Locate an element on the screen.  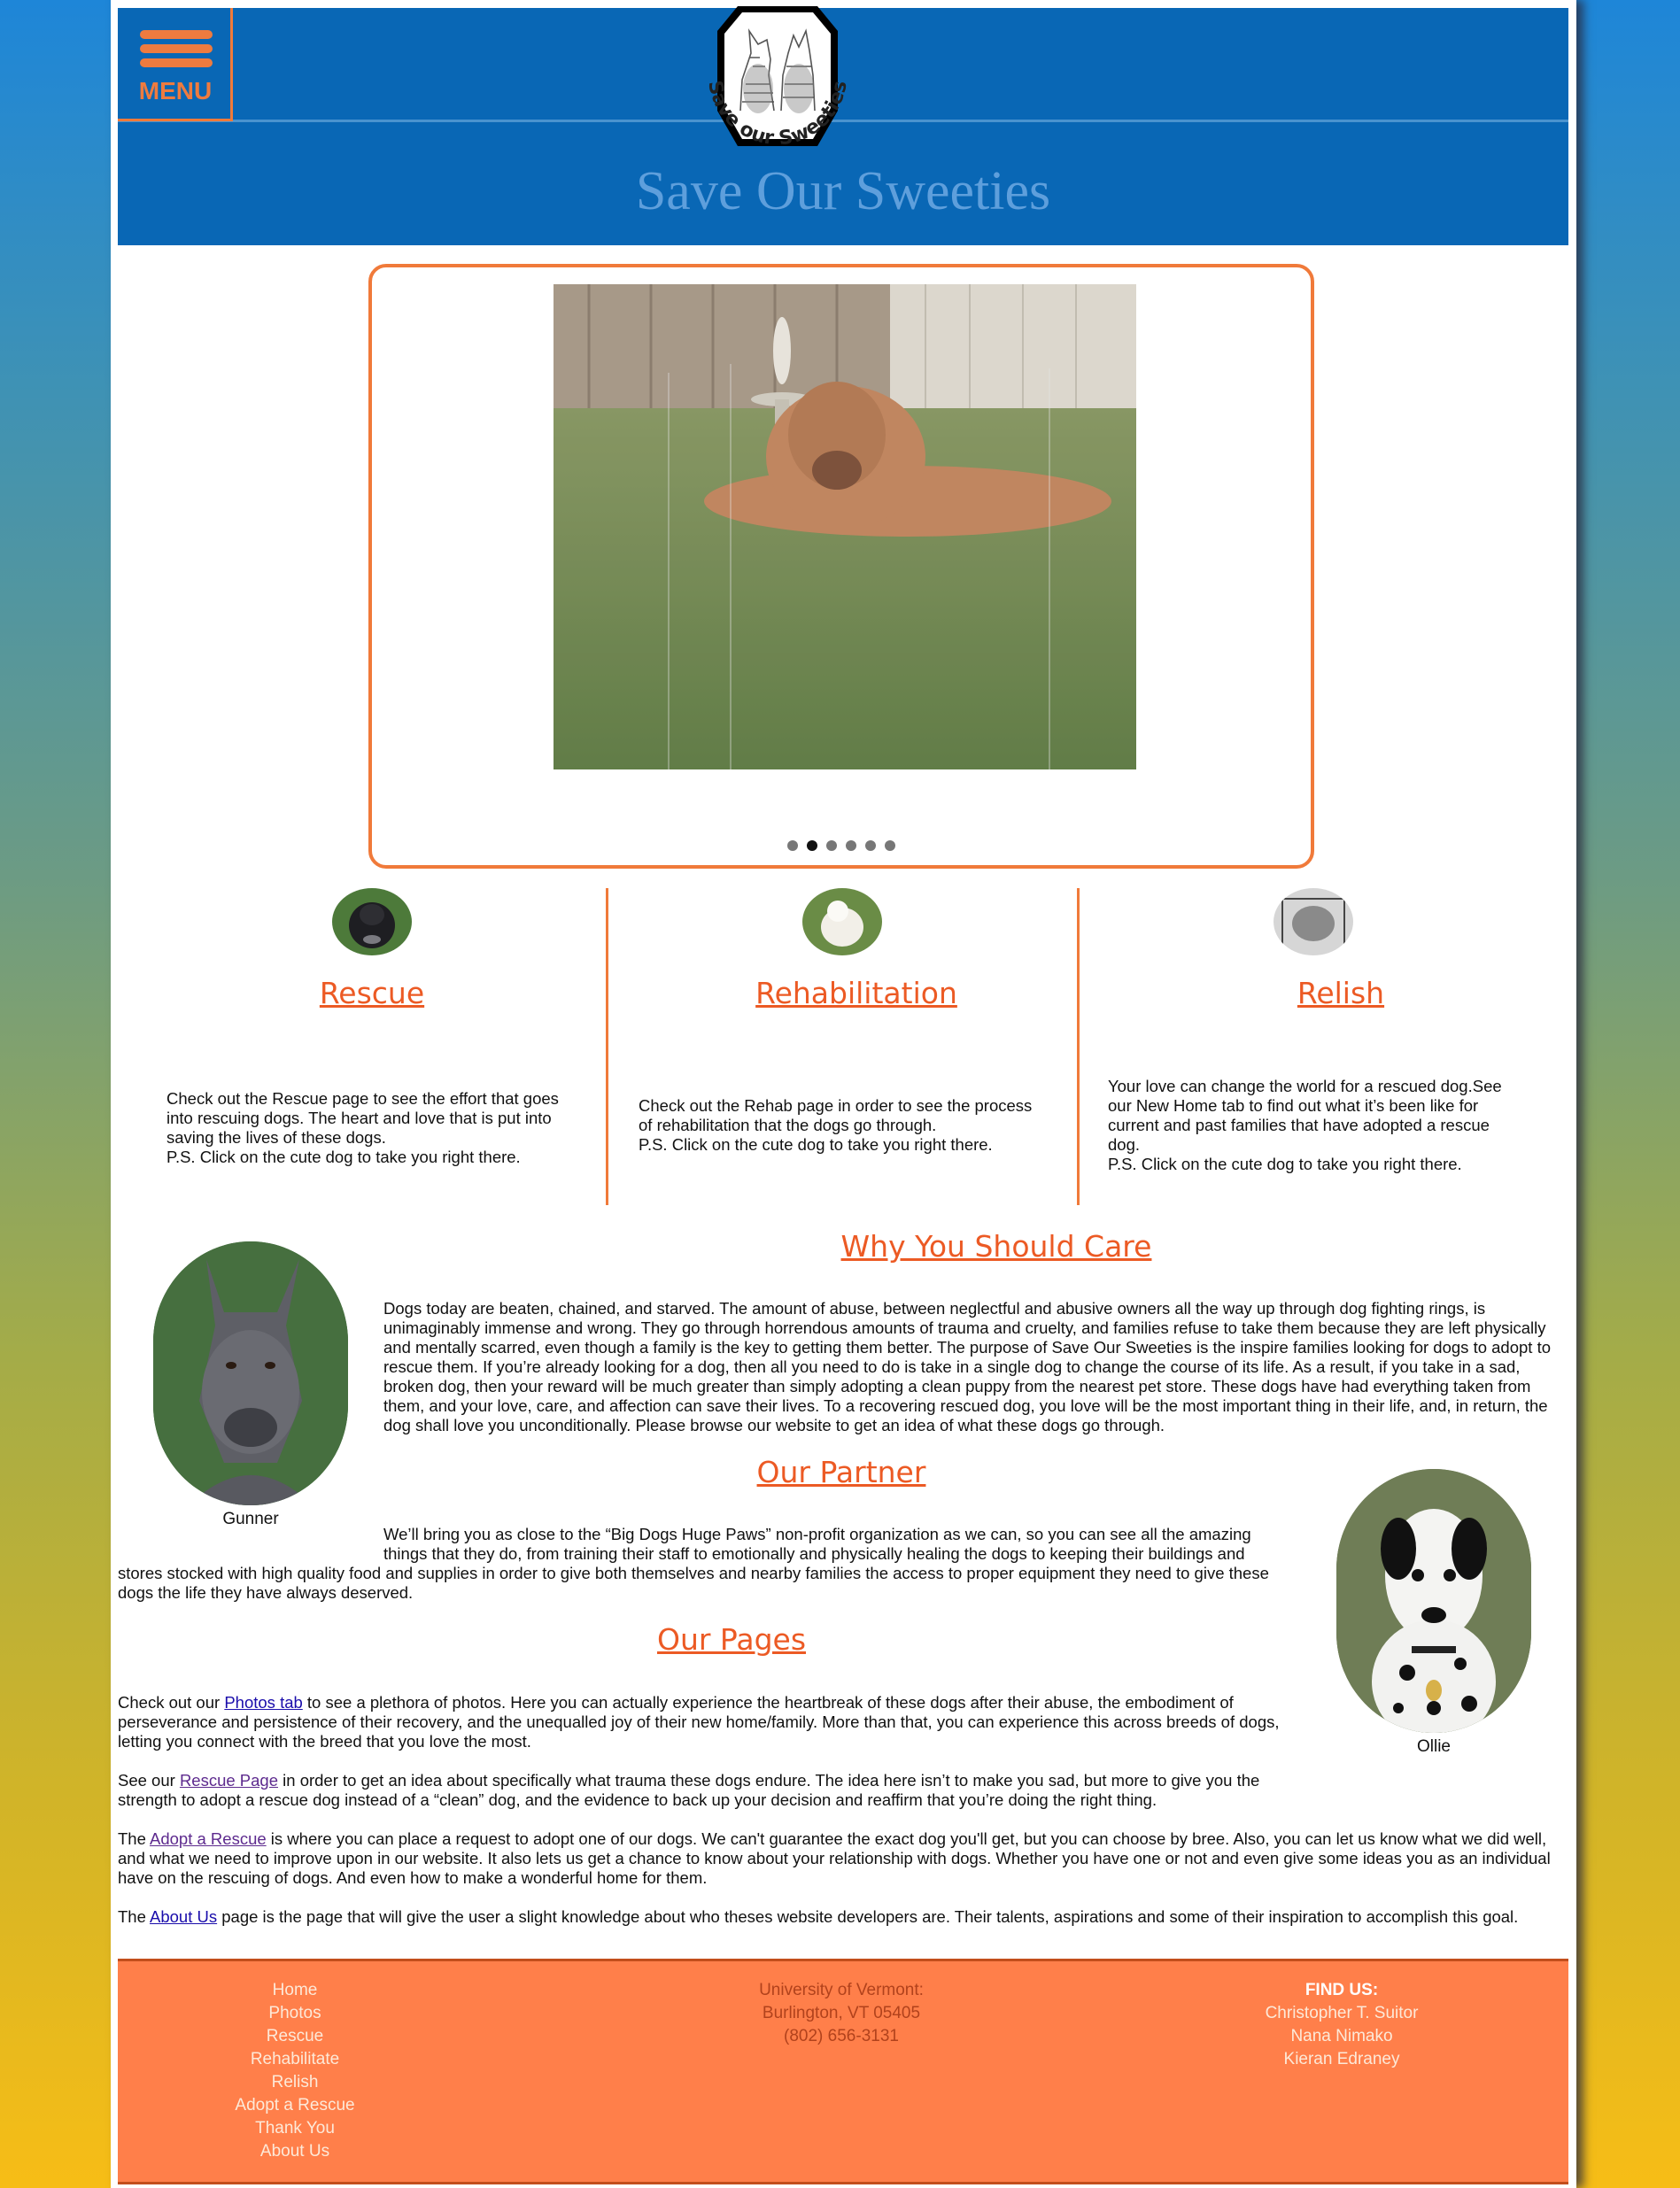
address-line: Burlington, VT 05405 is located at coordinates (841, 2013).